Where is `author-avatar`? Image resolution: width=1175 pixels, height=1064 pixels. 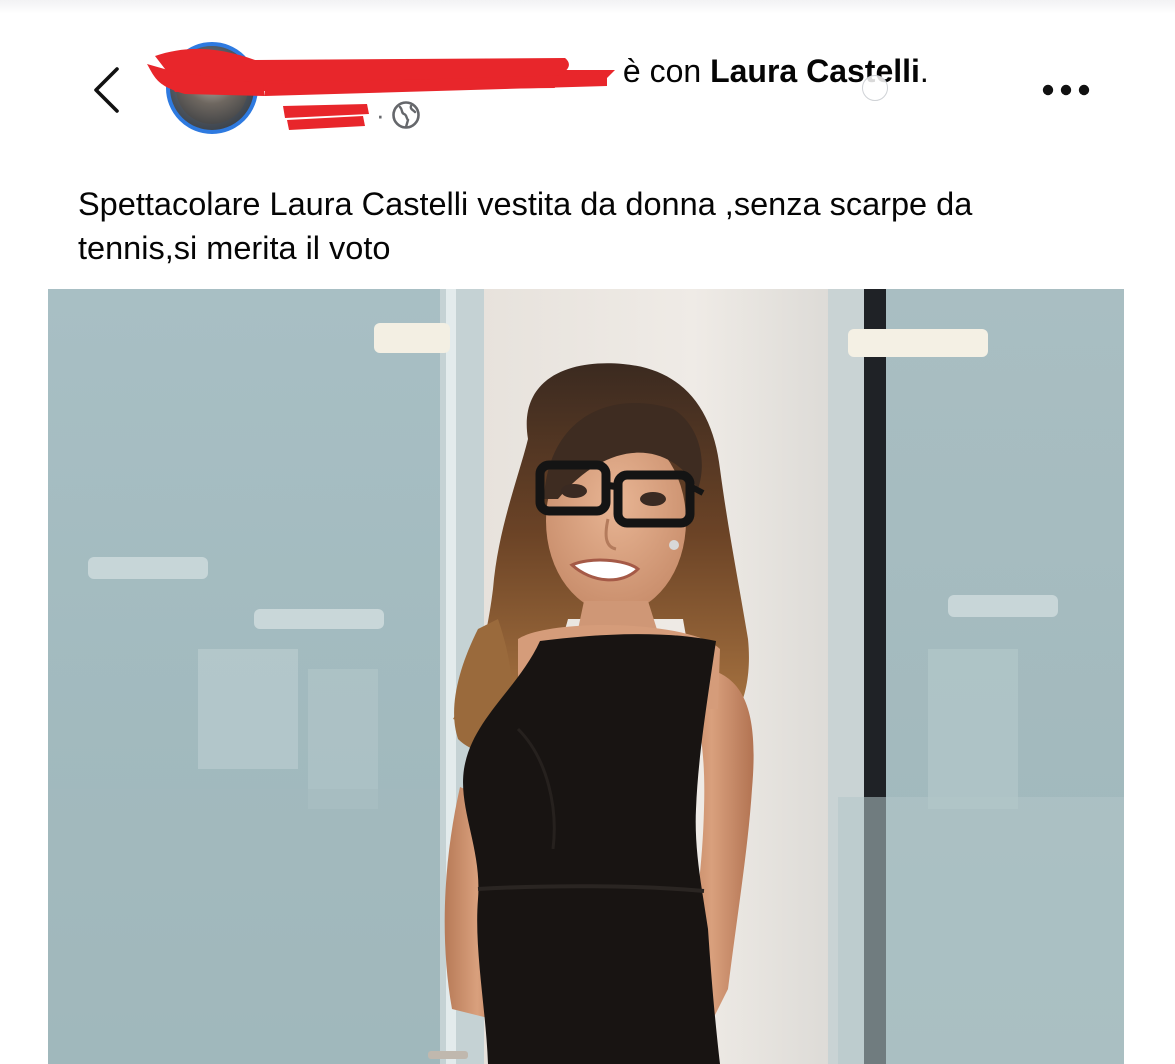 author-avatar is located at coordinates (212, 88).